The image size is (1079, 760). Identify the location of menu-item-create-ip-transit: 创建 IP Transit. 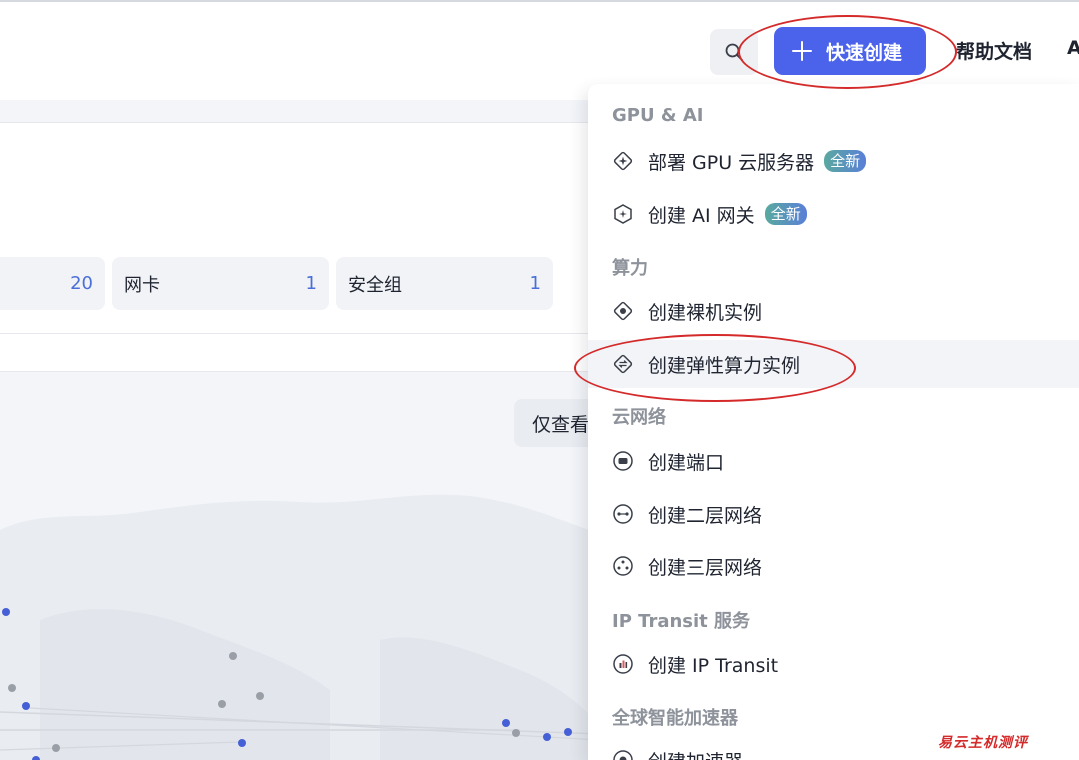
(833, 664).